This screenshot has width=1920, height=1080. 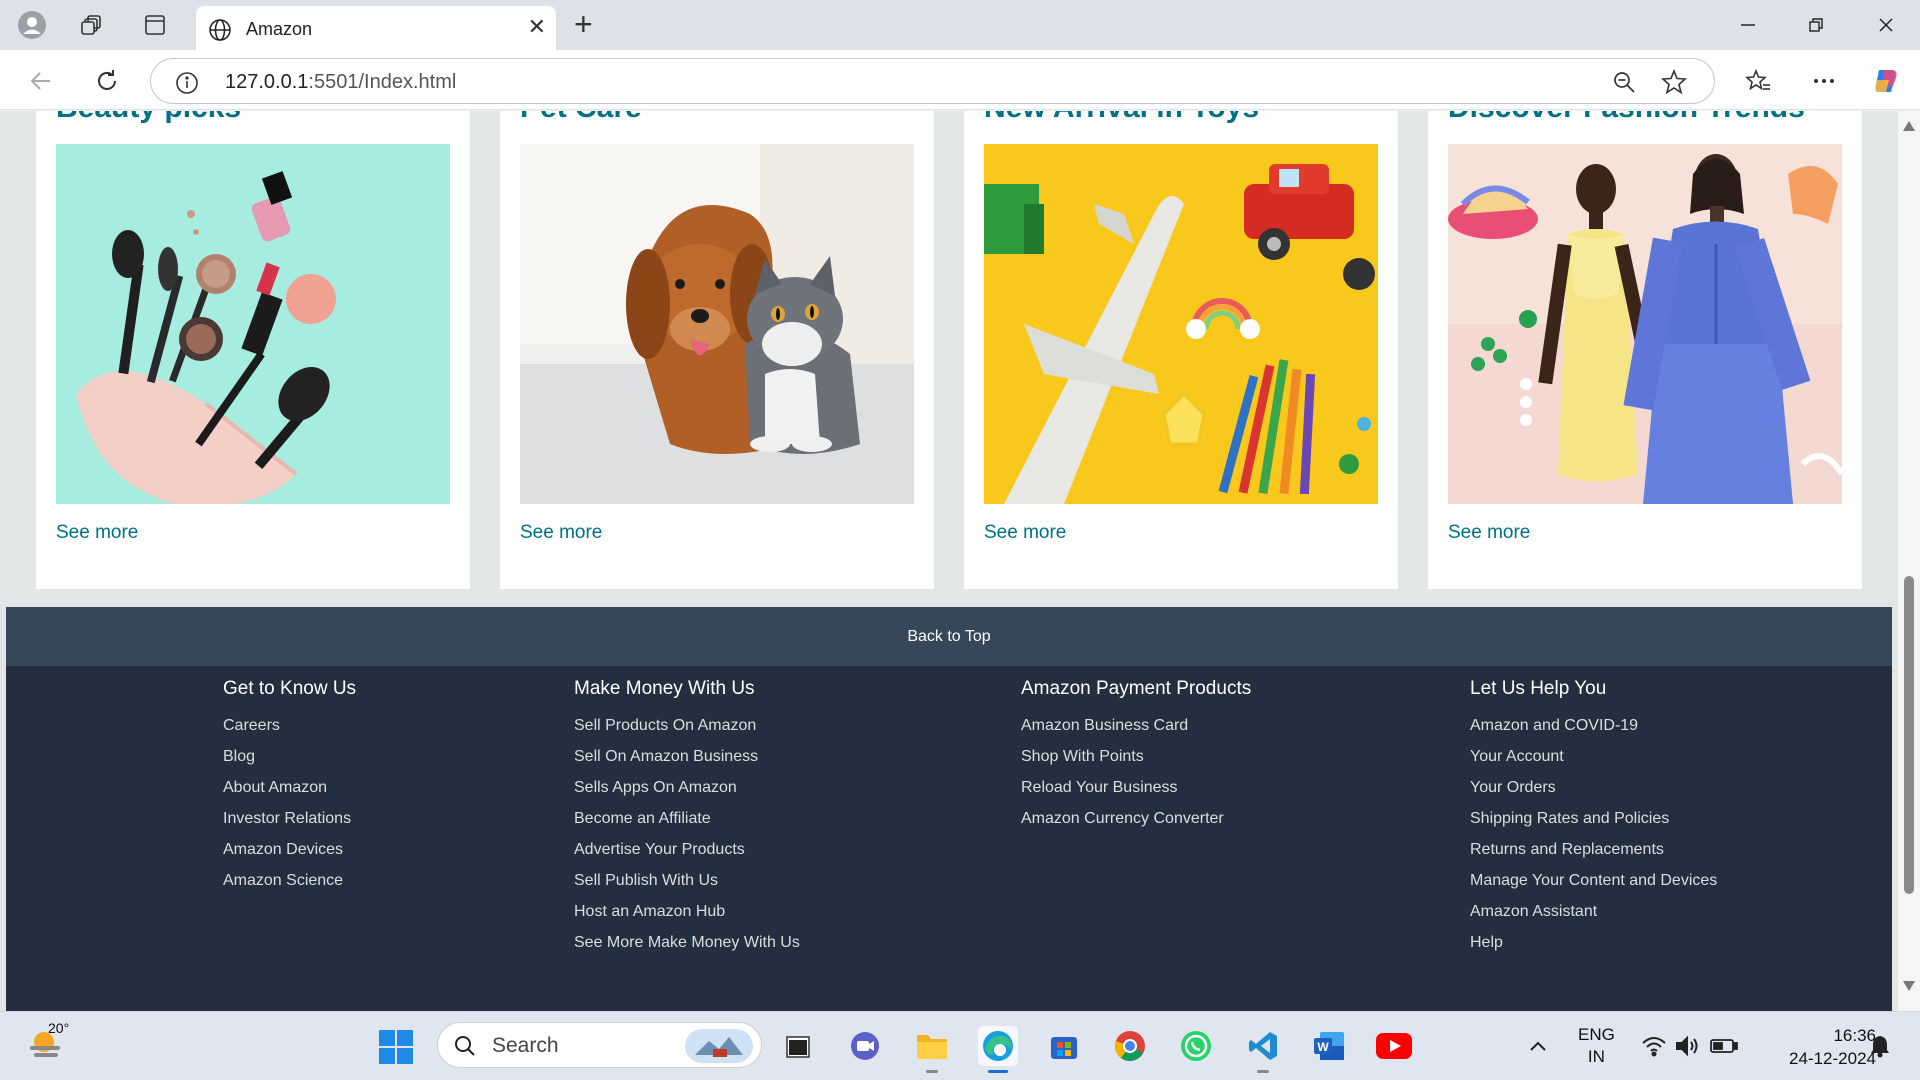 What do you see at coordinates (687, 880) in the screenshot?
I see `footer-link: Sell Publish With Us` at bounding box center [687, 880].